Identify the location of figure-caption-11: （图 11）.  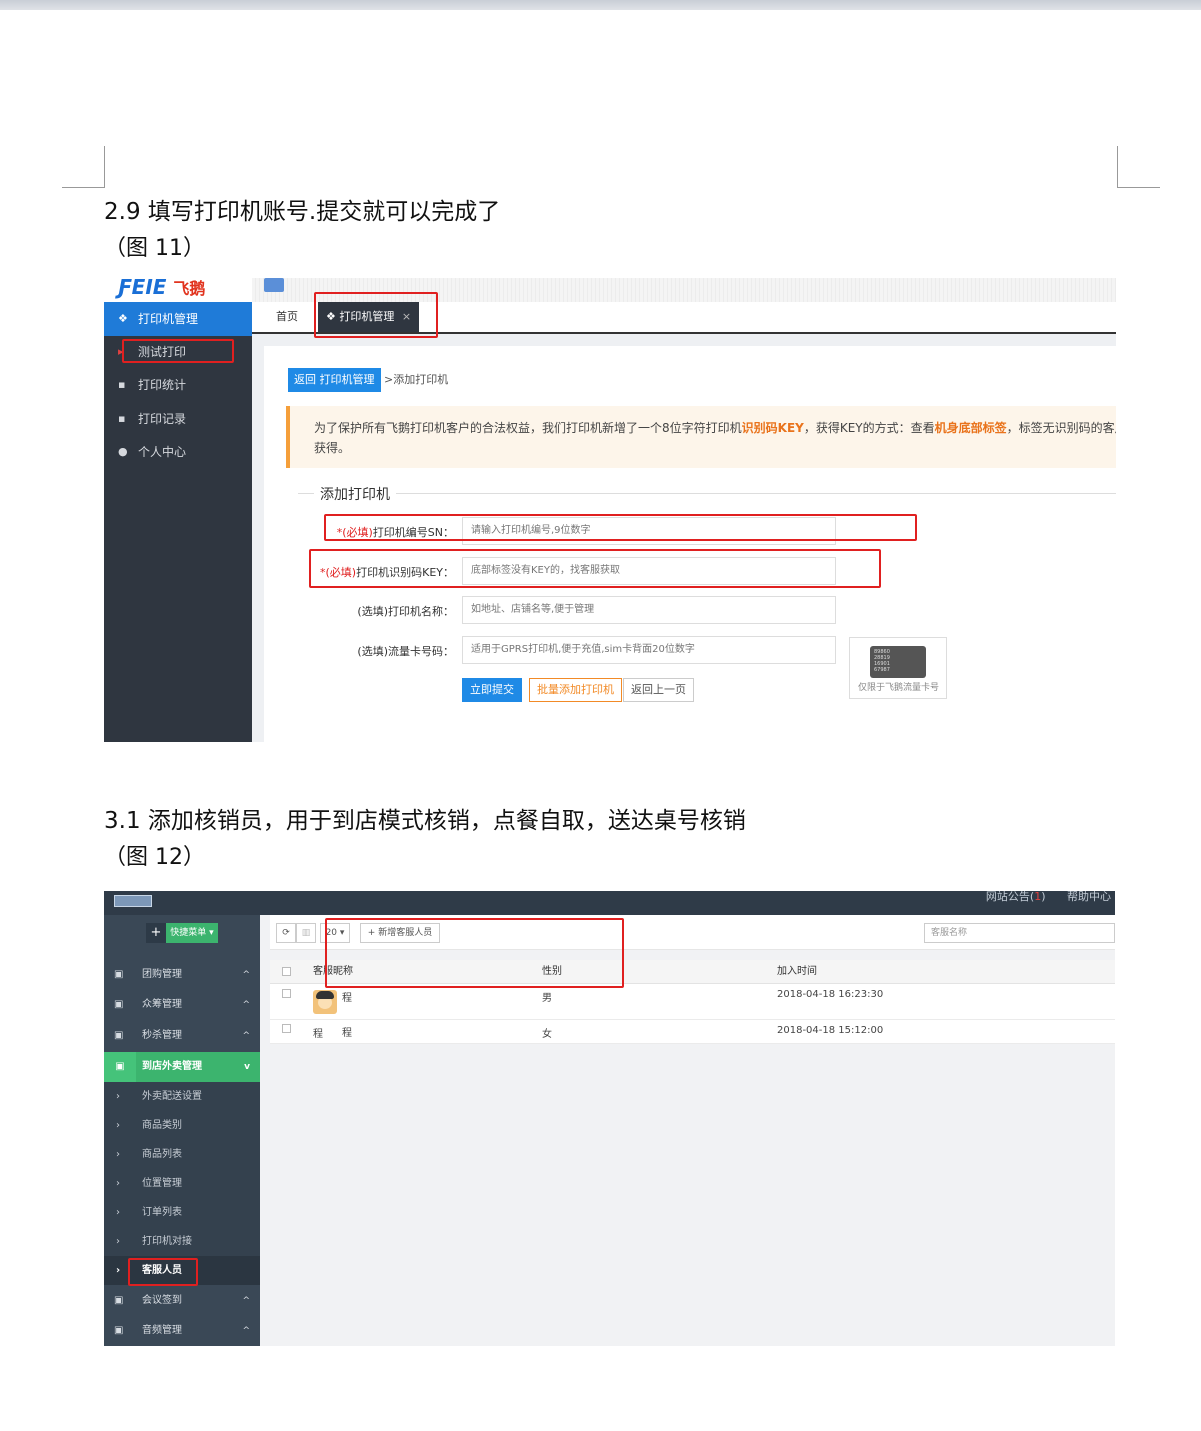
(154, 248).